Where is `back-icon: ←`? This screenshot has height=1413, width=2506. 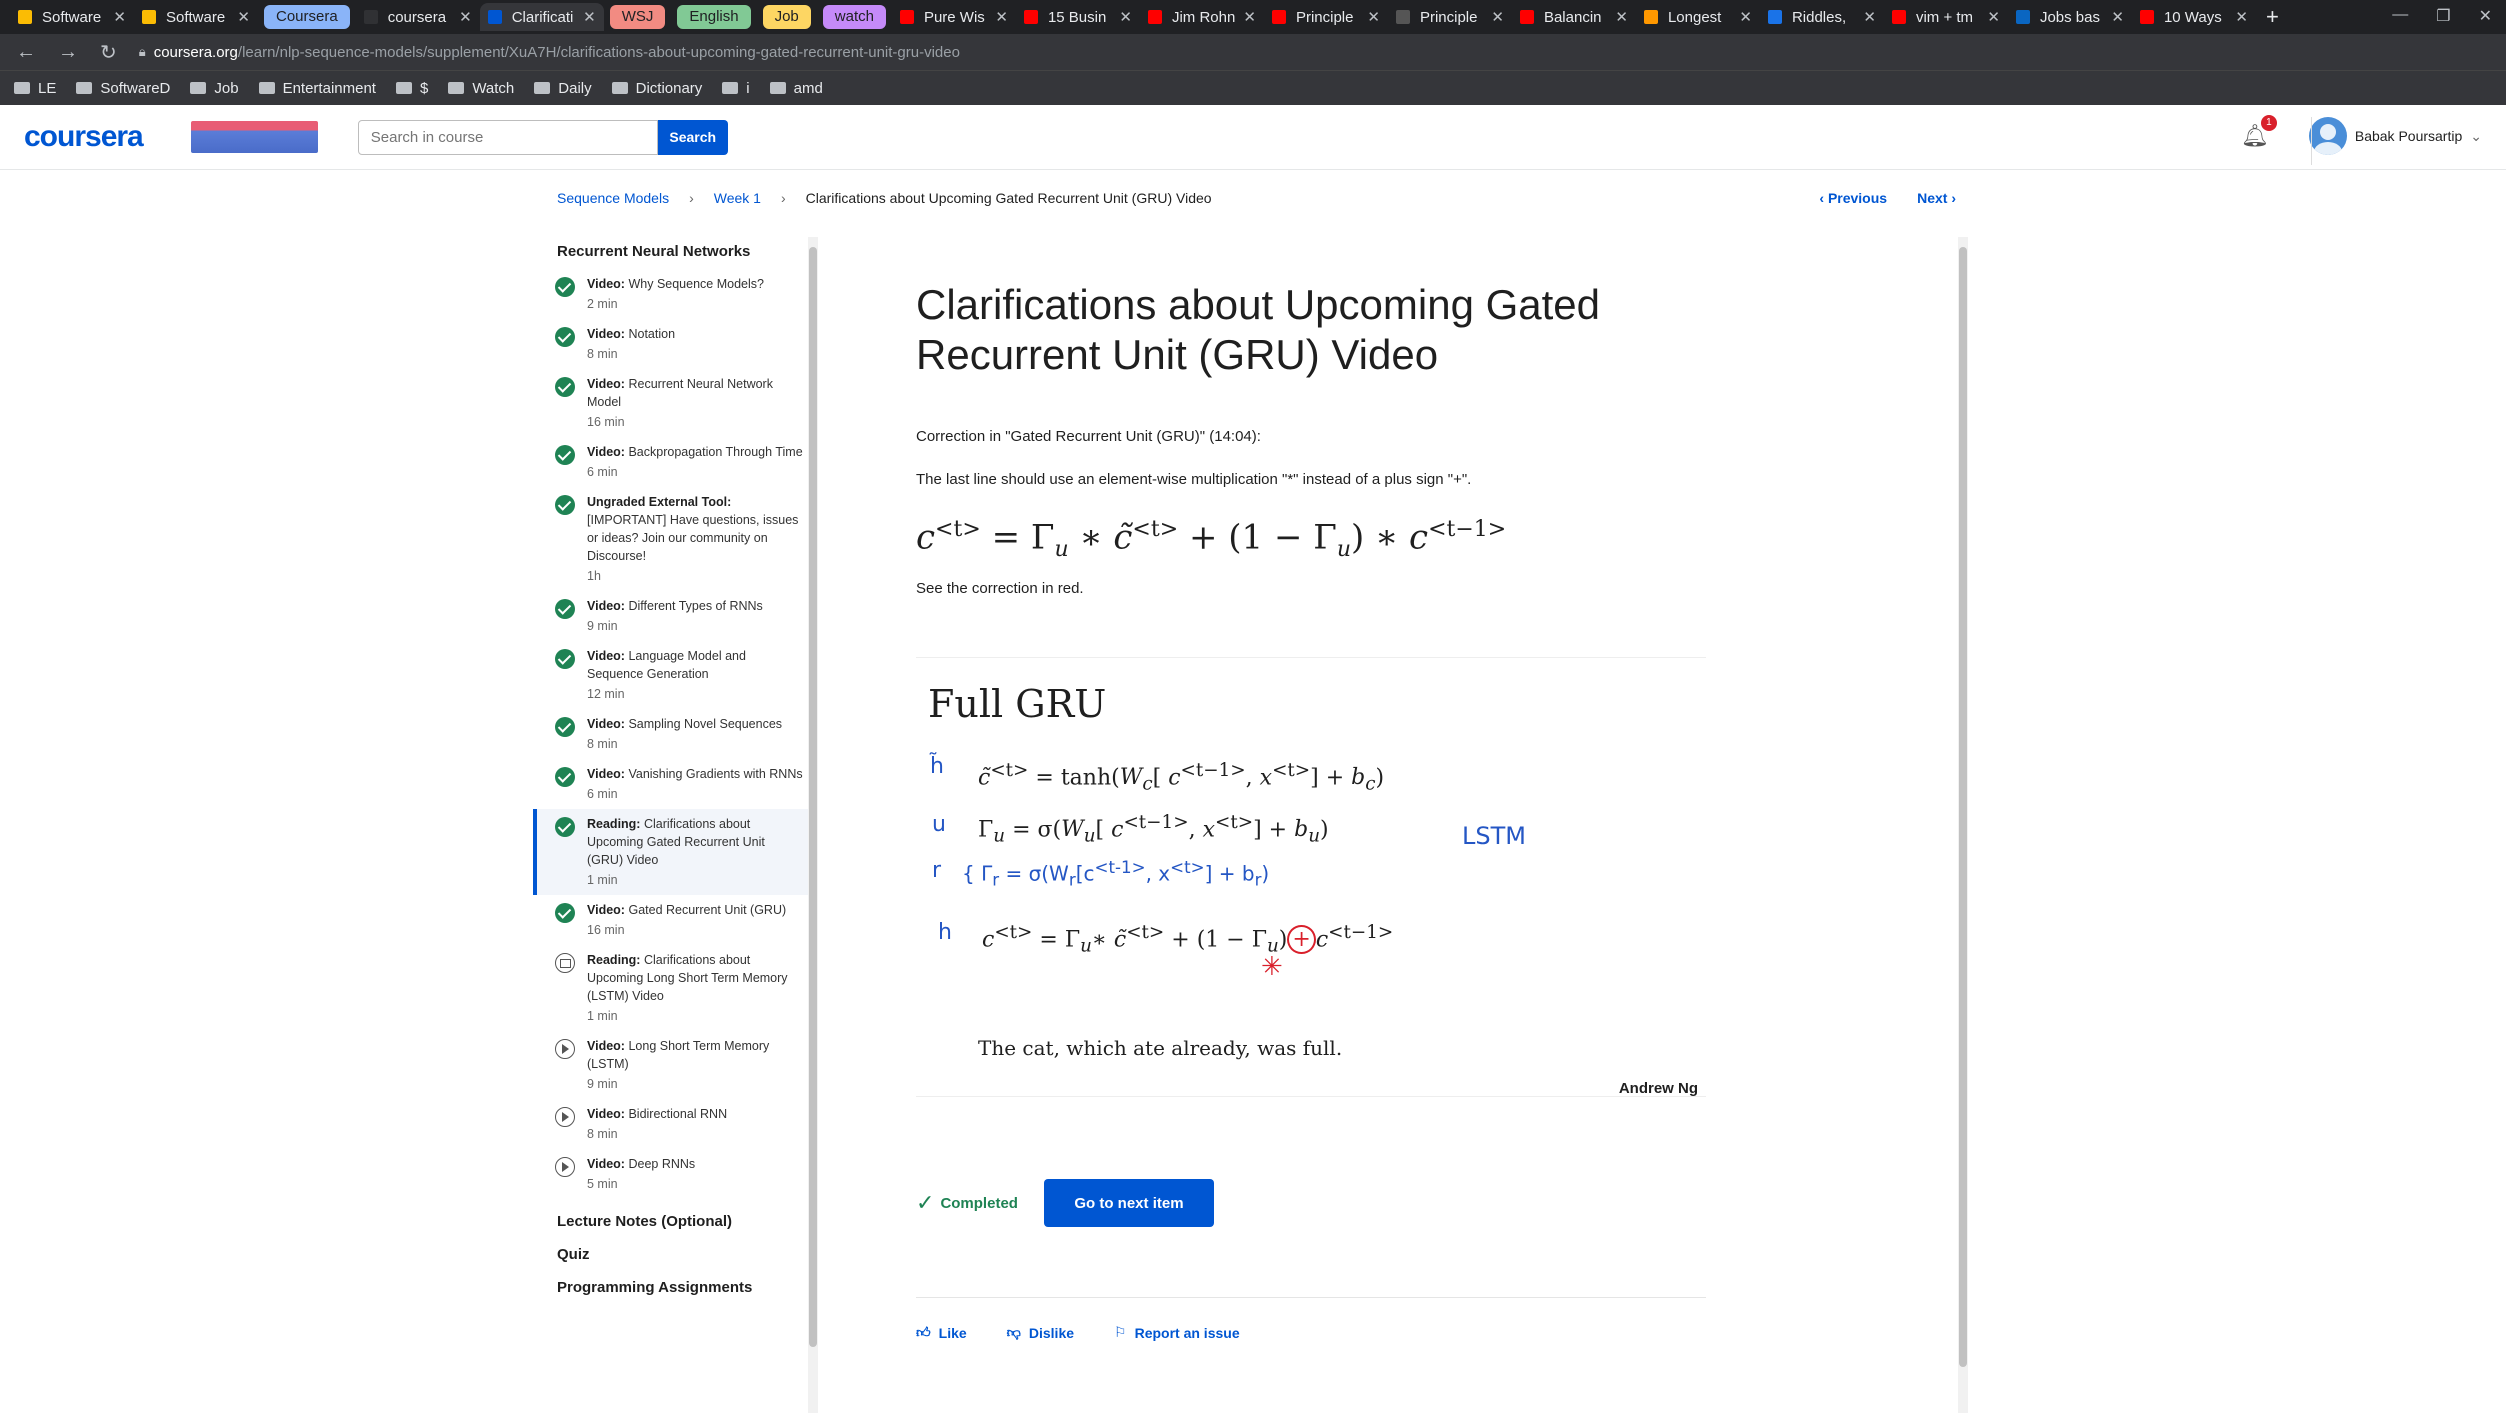 back-icon: ← is located at coordinates (26, 52).